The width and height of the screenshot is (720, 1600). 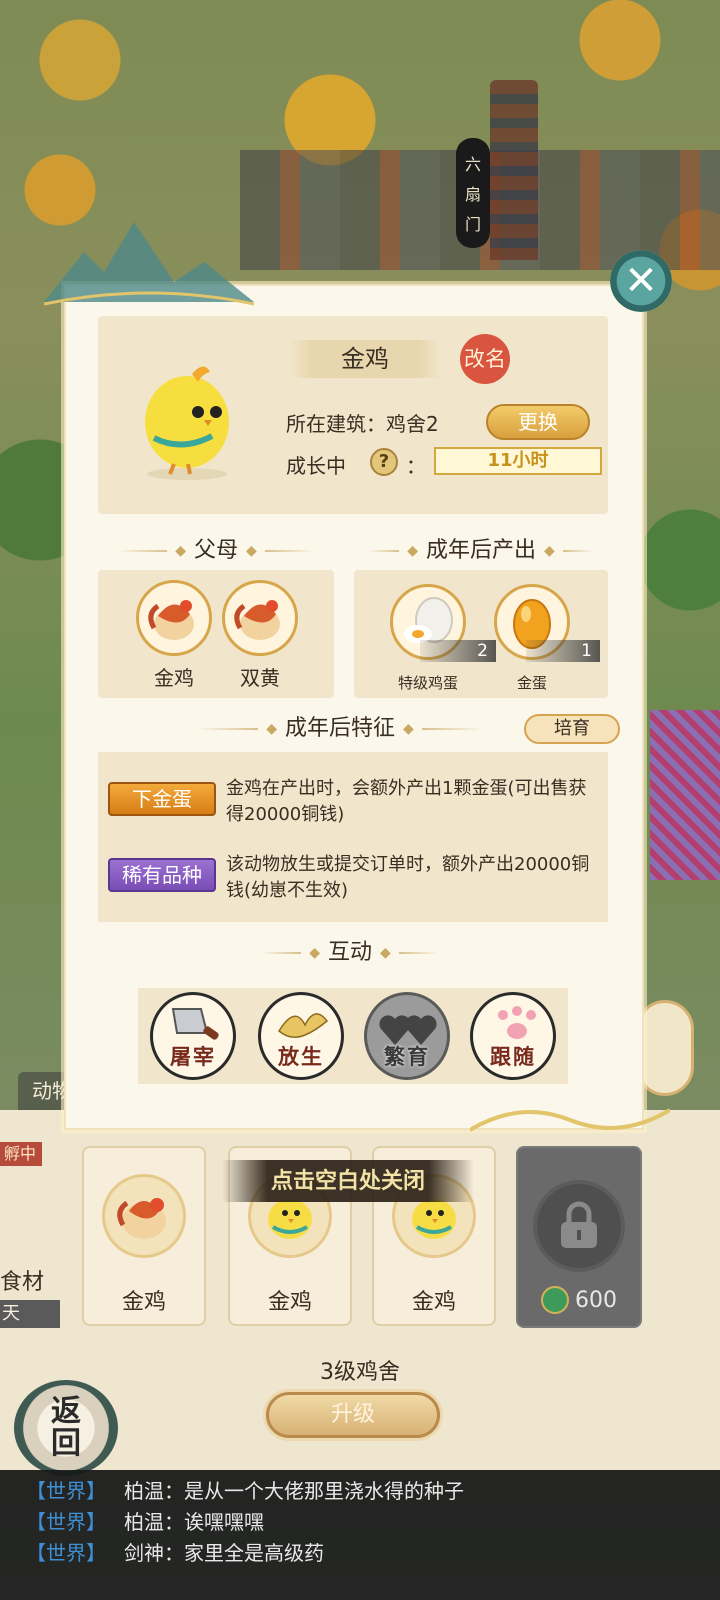 What do you see at coordinates (555, 1300) in the screenshot?
I see `jade-coin-icon` at bounding box center [555, 1300].